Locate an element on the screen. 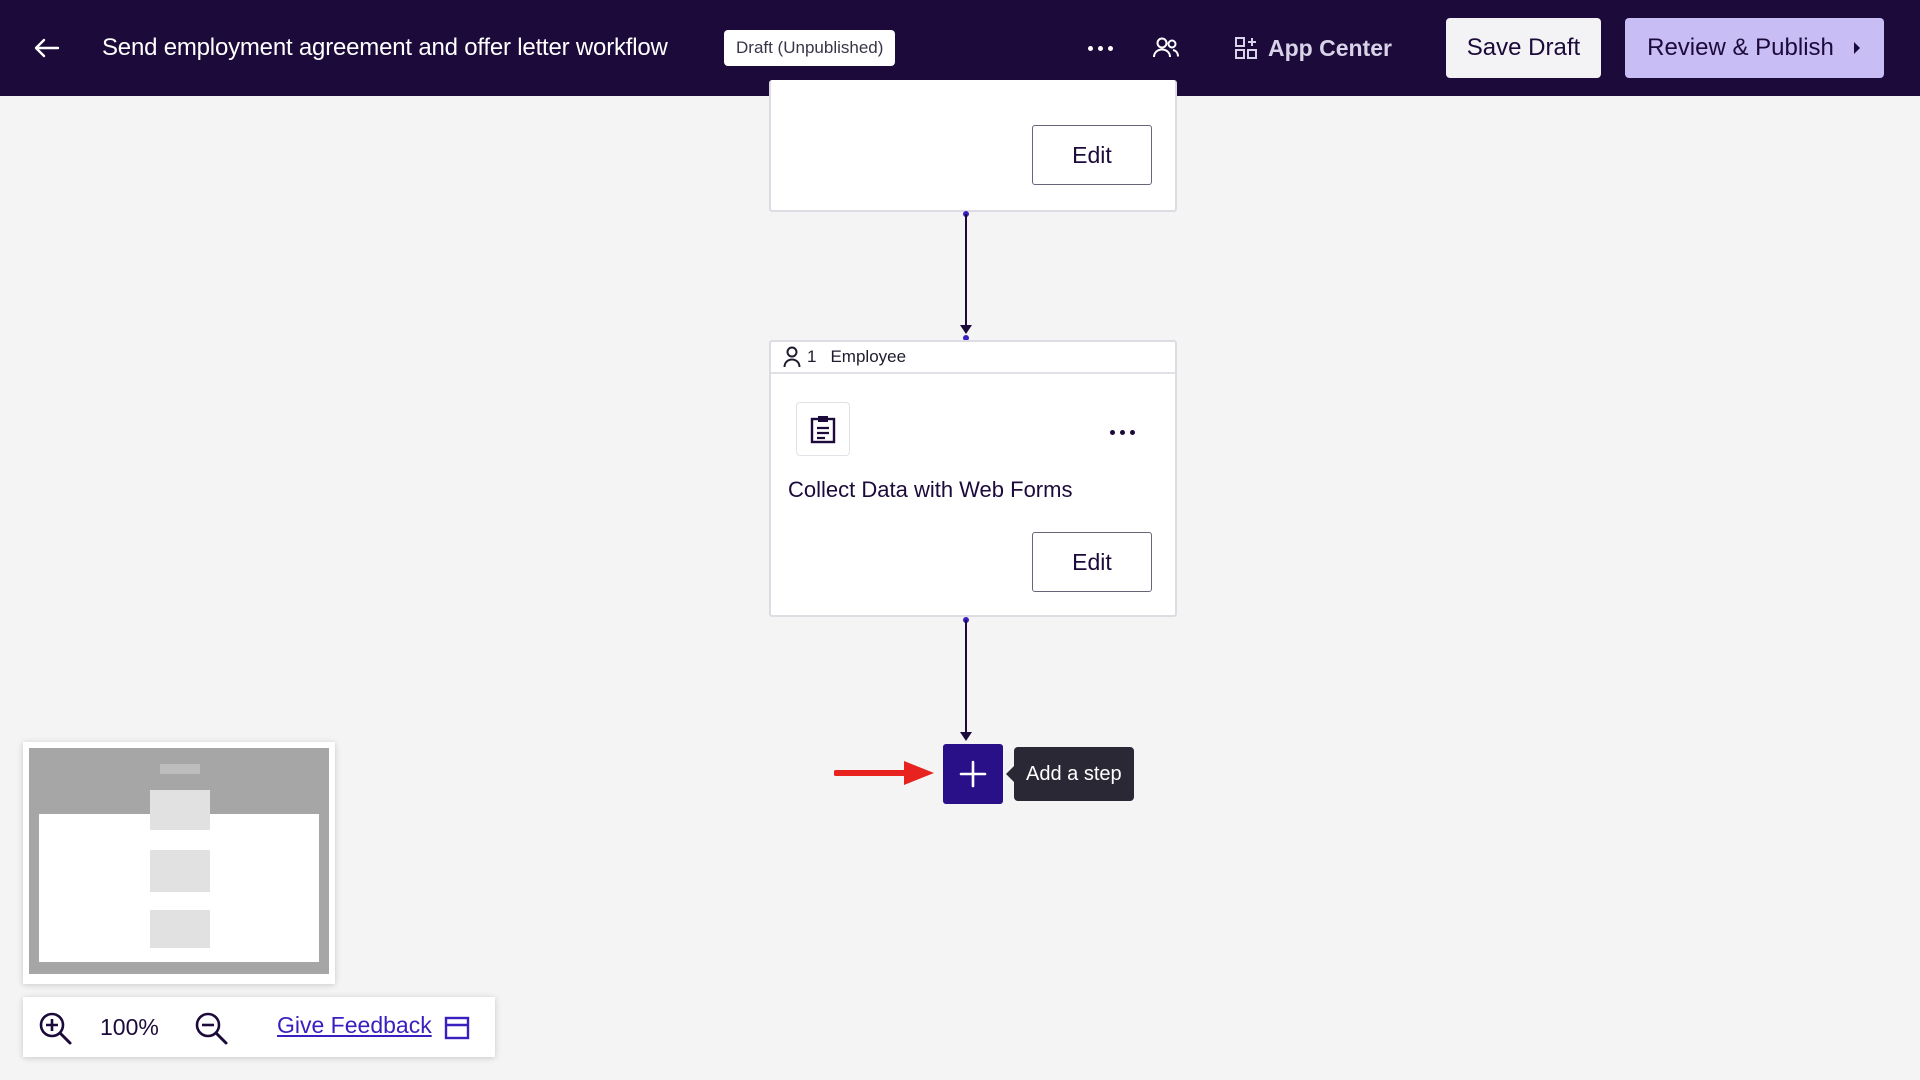 The image size is (1920, 1080). step-type-tile is located at coordinates (823, 429).